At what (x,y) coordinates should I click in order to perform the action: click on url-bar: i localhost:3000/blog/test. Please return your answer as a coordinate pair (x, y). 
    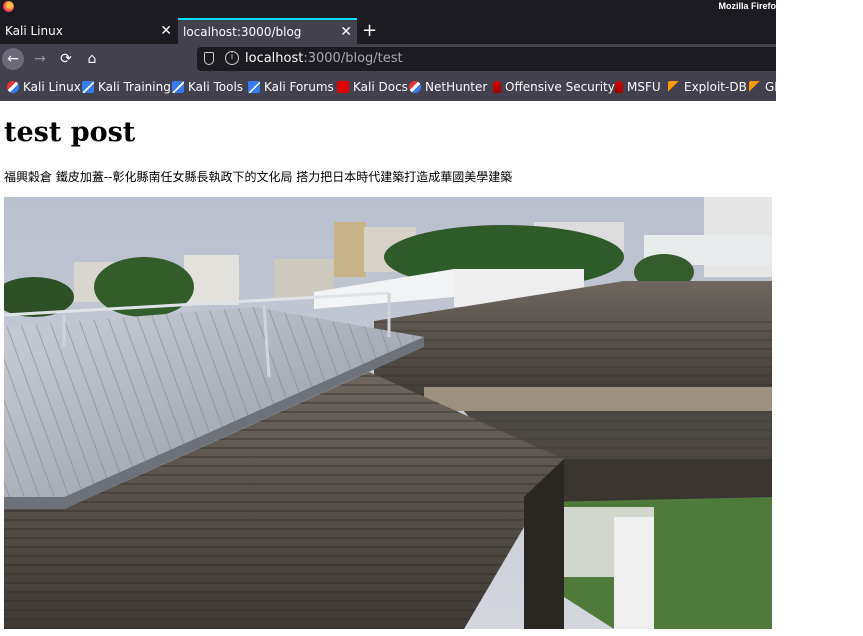
    Looking at the image, I should click on (486, 59).